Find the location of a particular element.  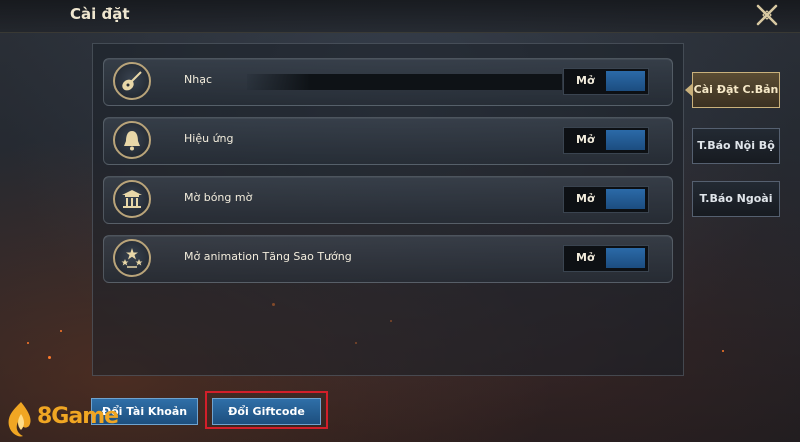

setting-label: Nhạc is located at coordinates (198, 79).